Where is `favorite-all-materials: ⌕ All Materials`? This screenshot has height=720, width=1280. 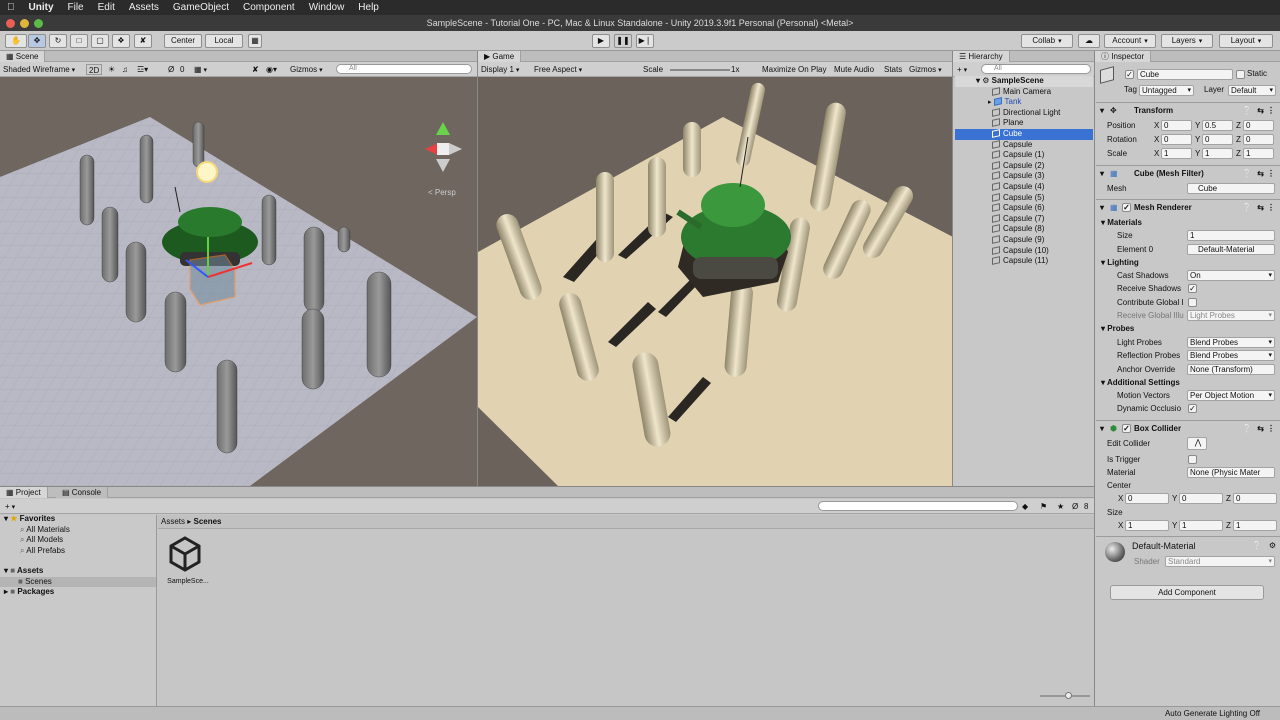
favorite-all-materials: ⌕ All Materials is located at coordinates (45, 530).